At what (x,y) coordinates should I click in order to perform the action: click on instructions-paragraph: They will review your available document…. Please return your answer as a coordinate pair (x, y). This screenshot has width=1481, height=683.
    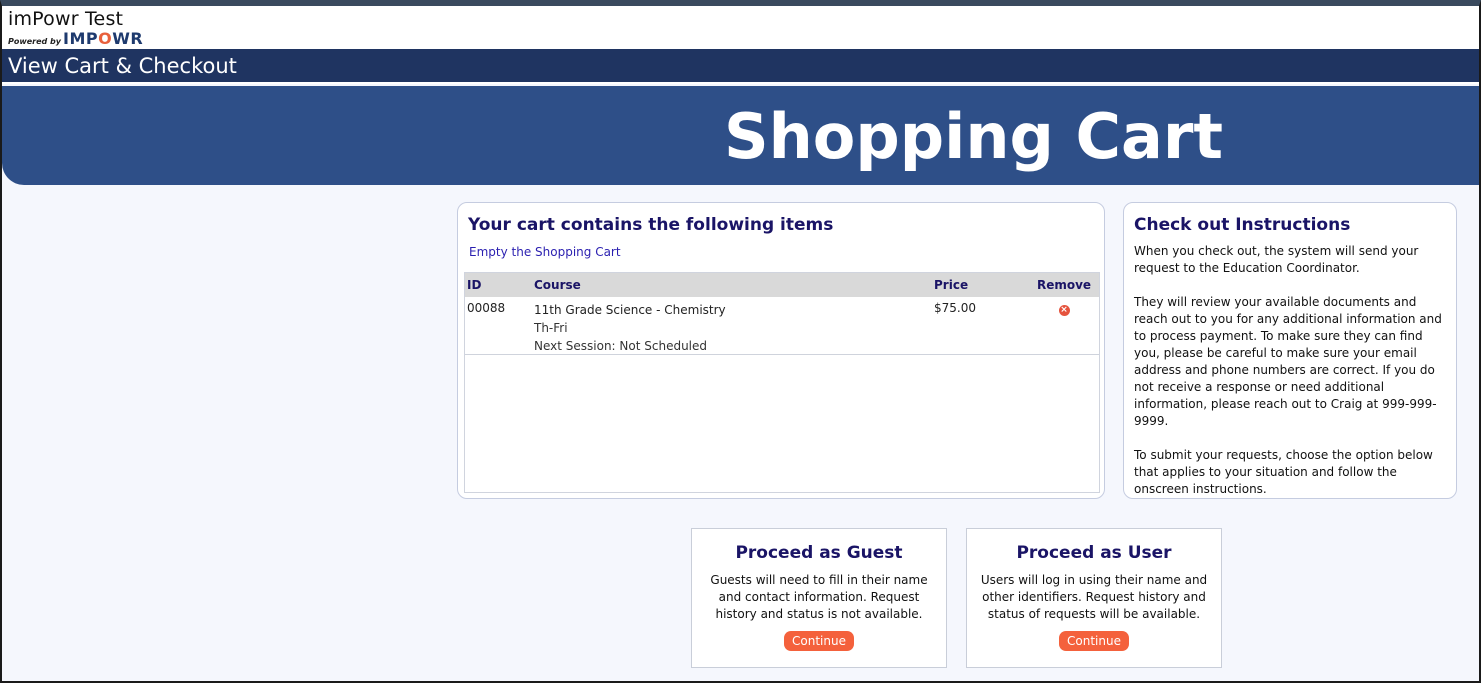
    Looking at the image, I should click on (1288, 361).